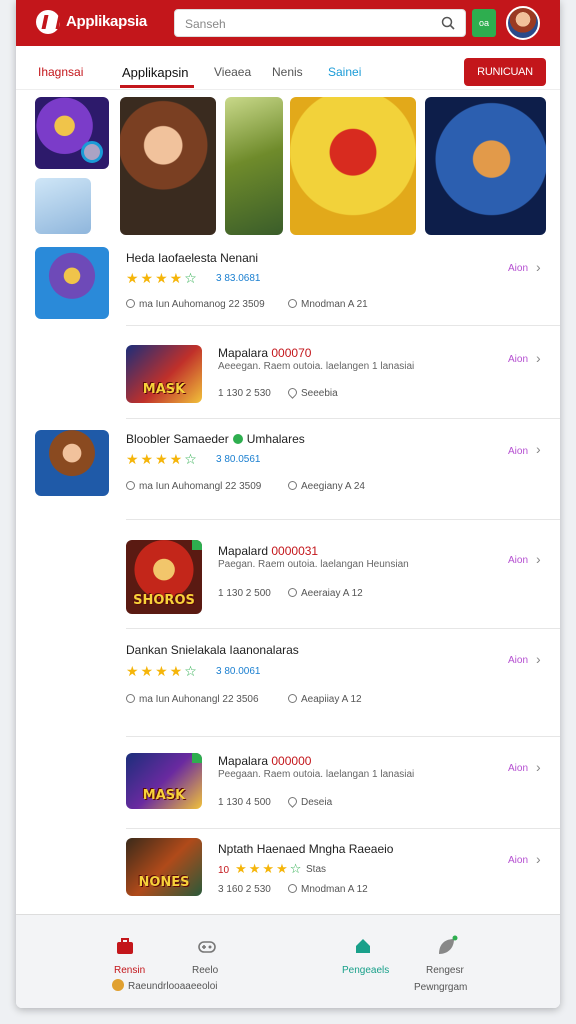 The width and height of the screenshot is (576, 1024). What do you see at coordinates (118, 985) in the screenshot?
I see `mini-avatar-icon` at bounding box center [118, 985].